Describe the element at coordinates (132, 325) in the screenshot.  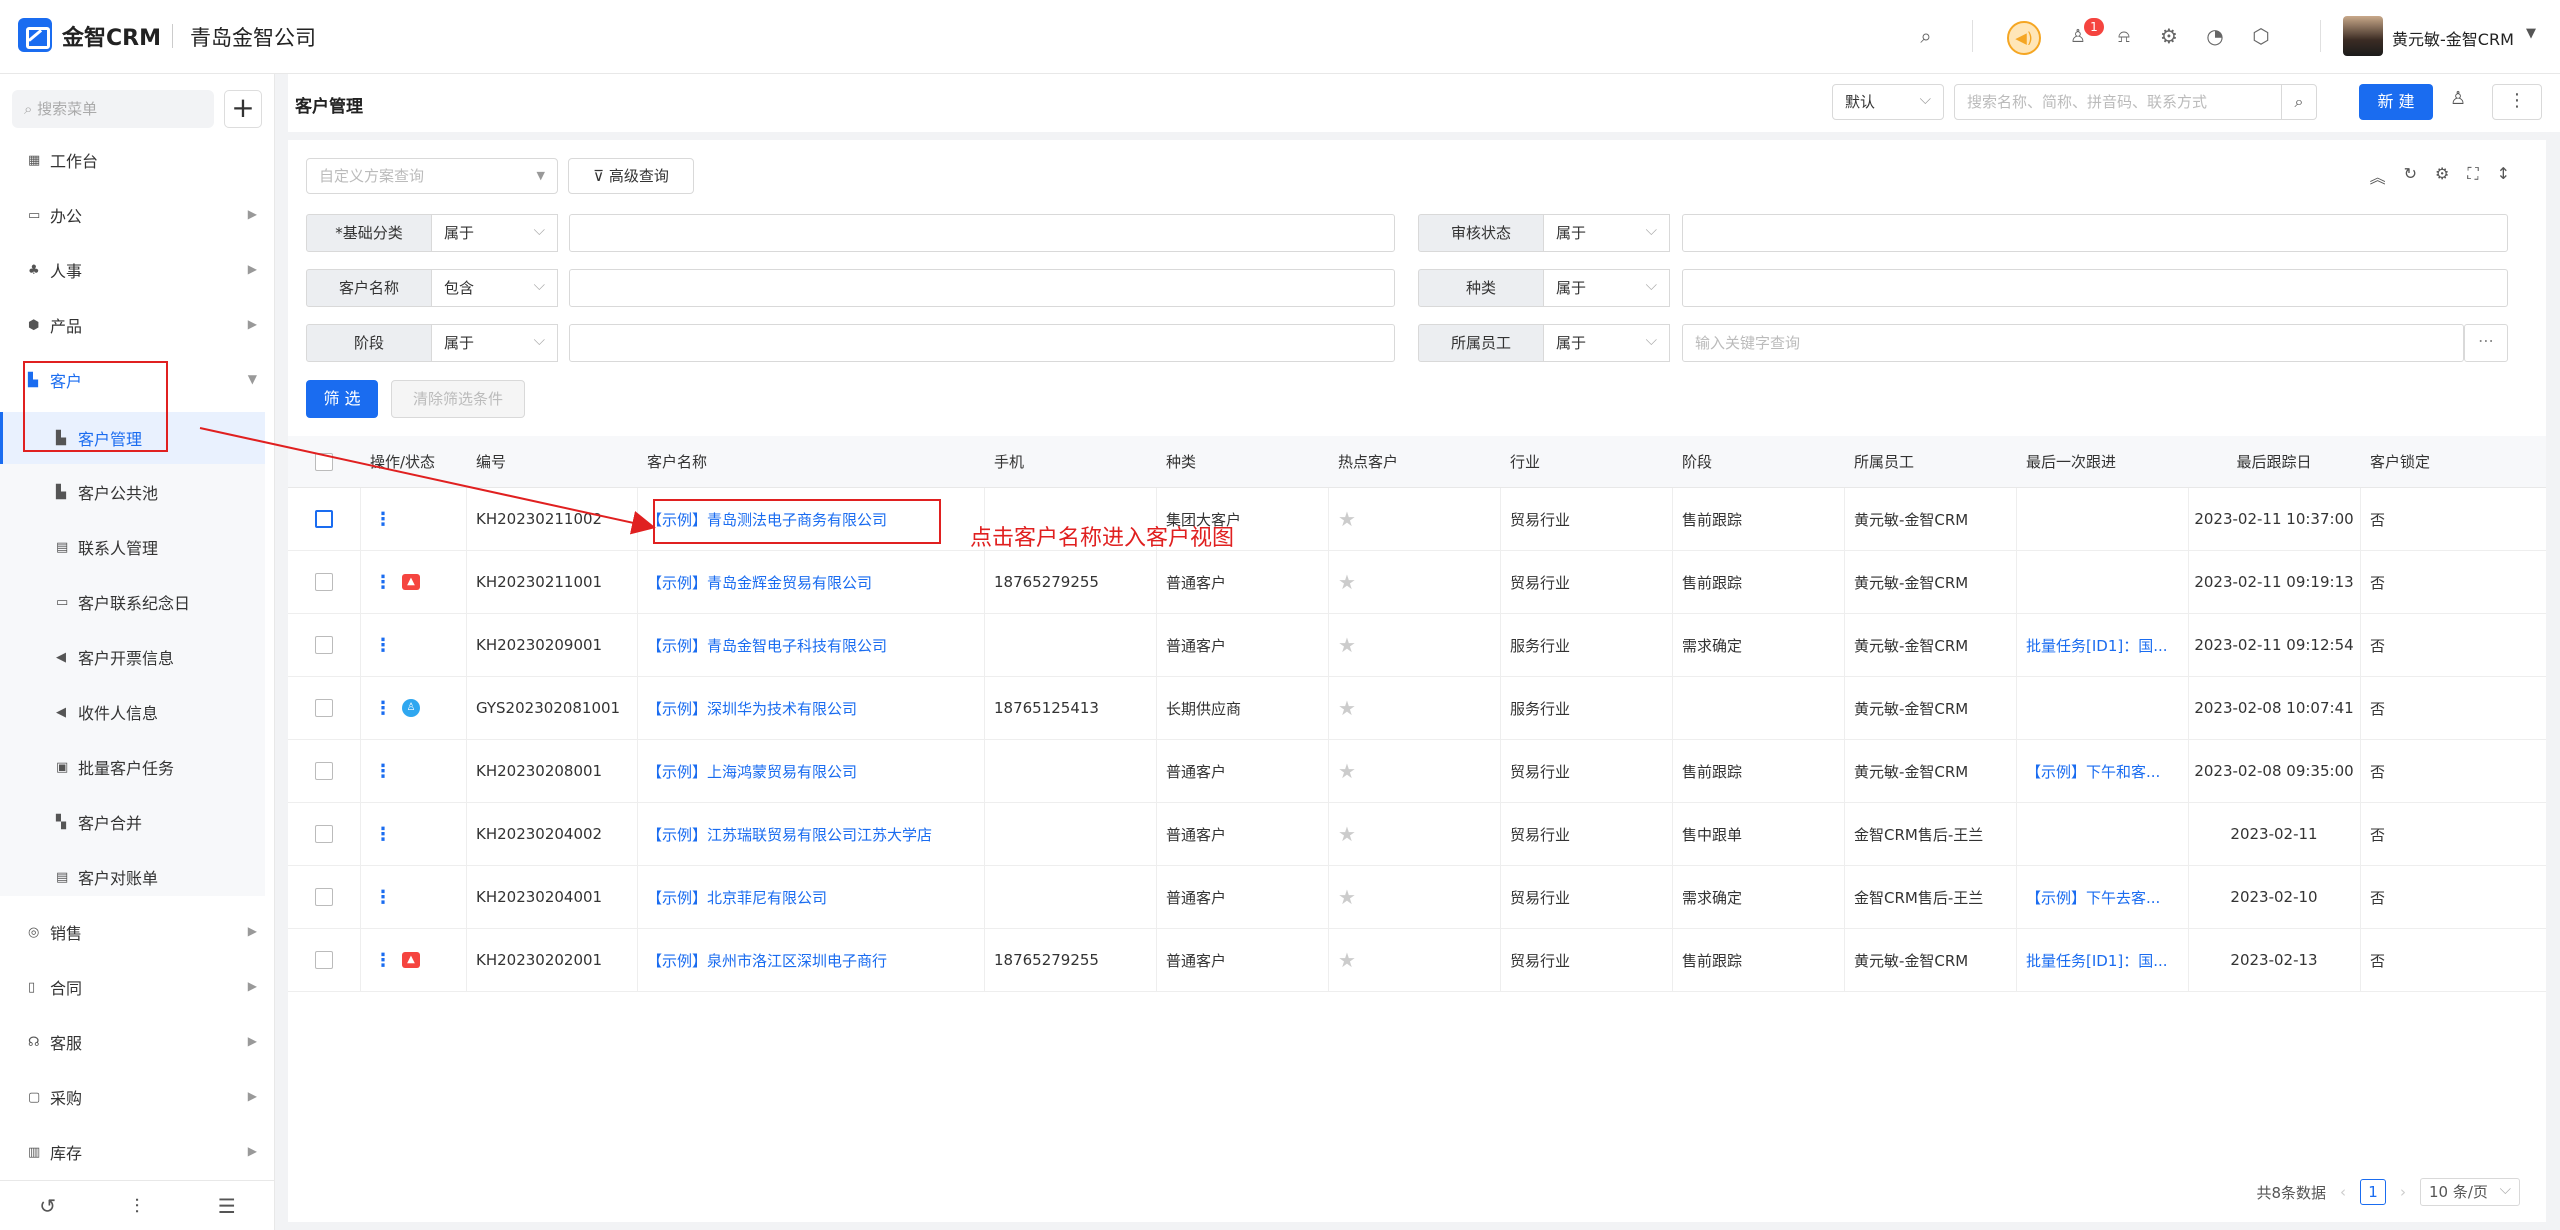
I see `sidebar-item-product: ⬢ 产品 ▶` at that location.